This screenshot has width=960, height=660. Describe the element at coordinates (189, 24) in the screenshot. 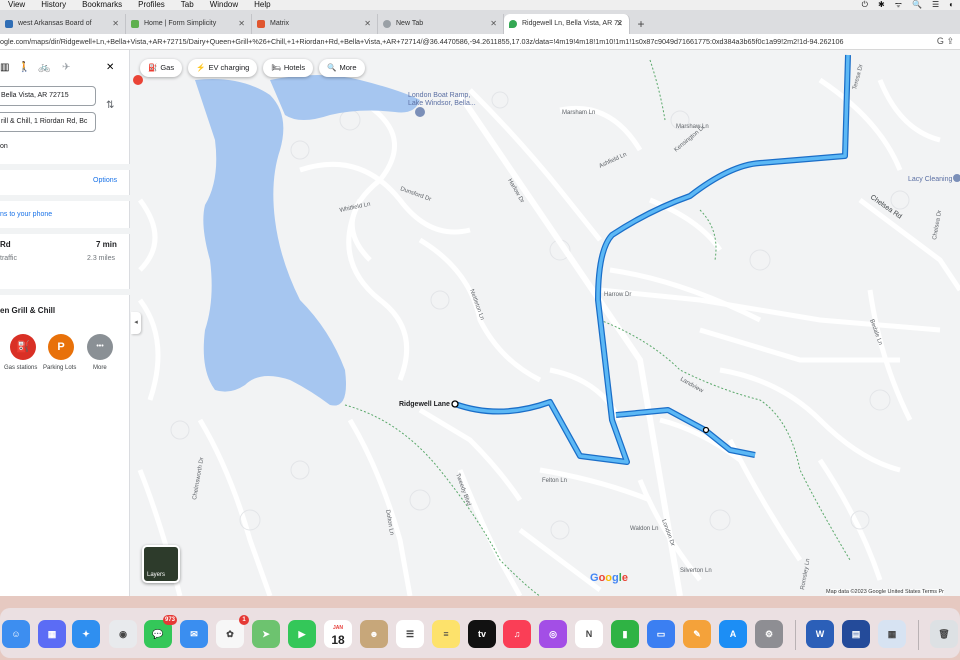

I see `tab-form-simplicity: Home | Form Simplicity ✕` at that location.